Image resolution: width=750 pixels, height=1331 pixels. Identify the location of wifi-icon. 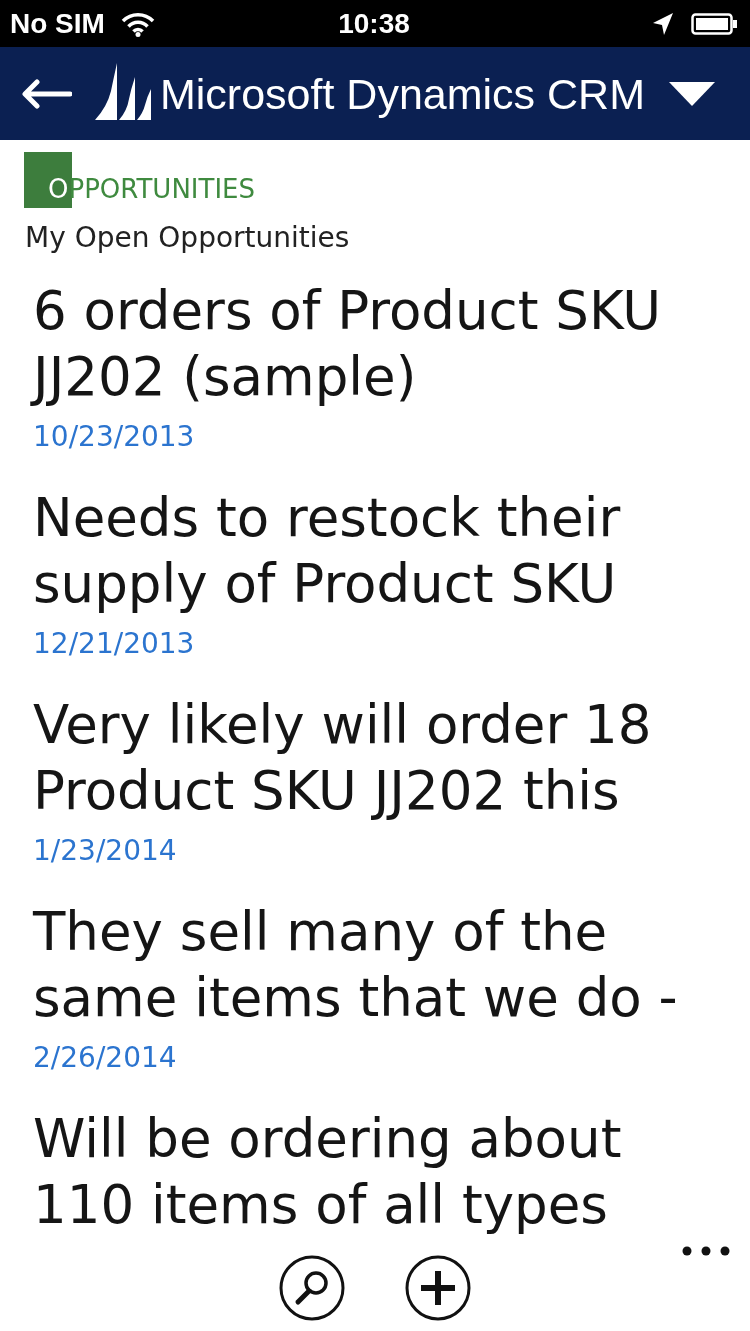
(137, 23).